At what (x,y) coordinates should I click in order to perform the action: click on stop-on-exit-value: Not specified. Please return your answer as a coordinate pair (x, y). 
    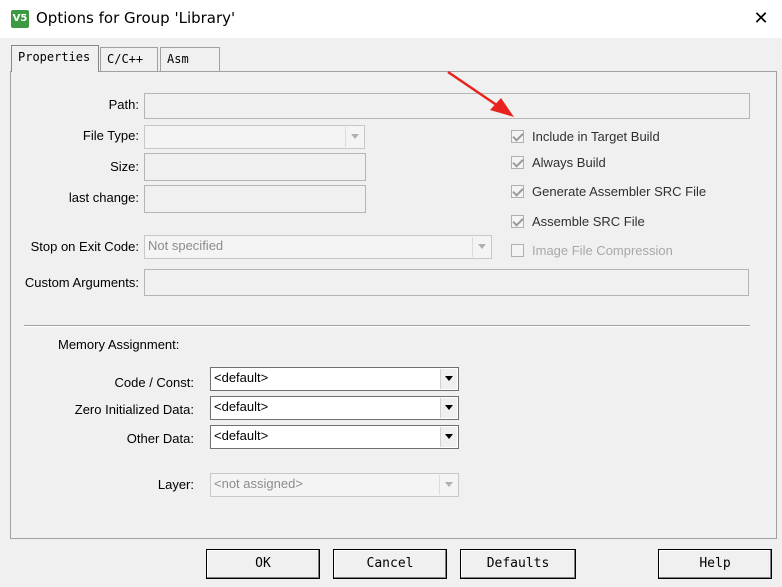
    Looking at the image, I should click on (186, 245).